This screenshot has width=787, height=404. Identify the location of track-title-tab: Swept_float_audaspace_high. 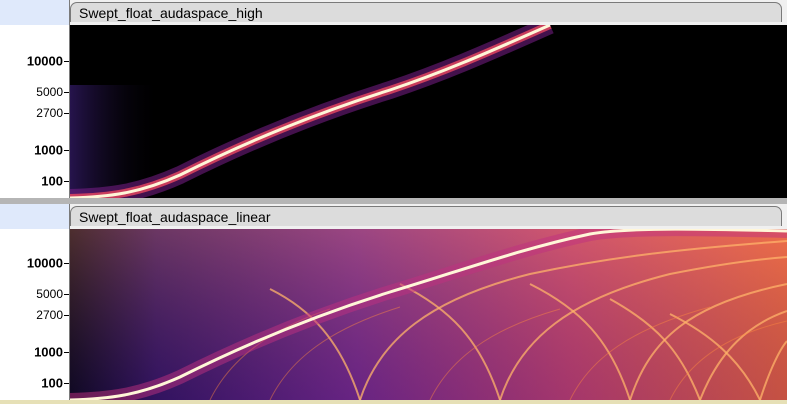
(426, 12).